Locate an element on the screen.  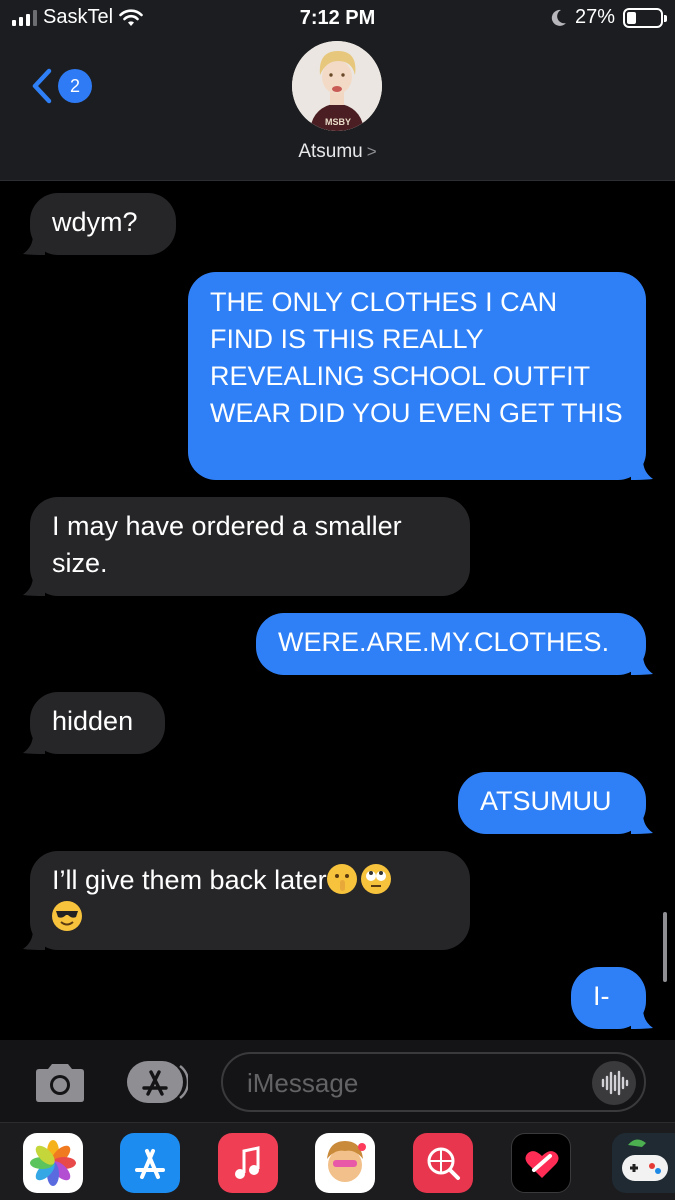
imessage-app-drawer is located at coordinates (337, 1161).